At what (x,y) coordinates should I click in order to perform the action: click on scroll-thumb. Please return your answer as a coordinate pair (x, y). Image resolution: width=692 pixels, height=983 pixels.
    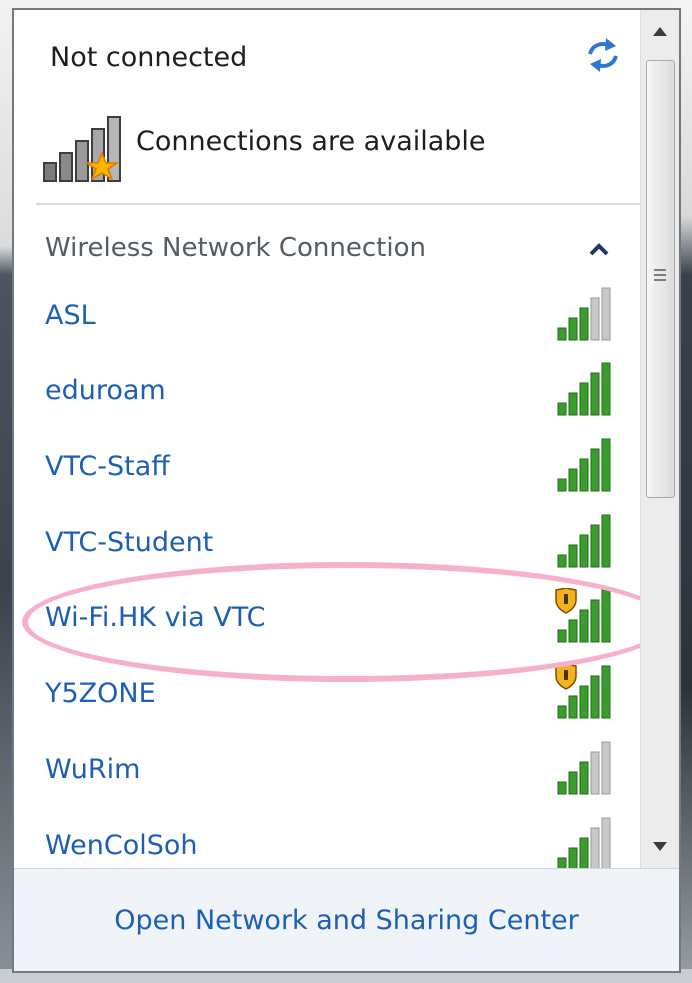
    Looking at the image, I should click on (660, 279).